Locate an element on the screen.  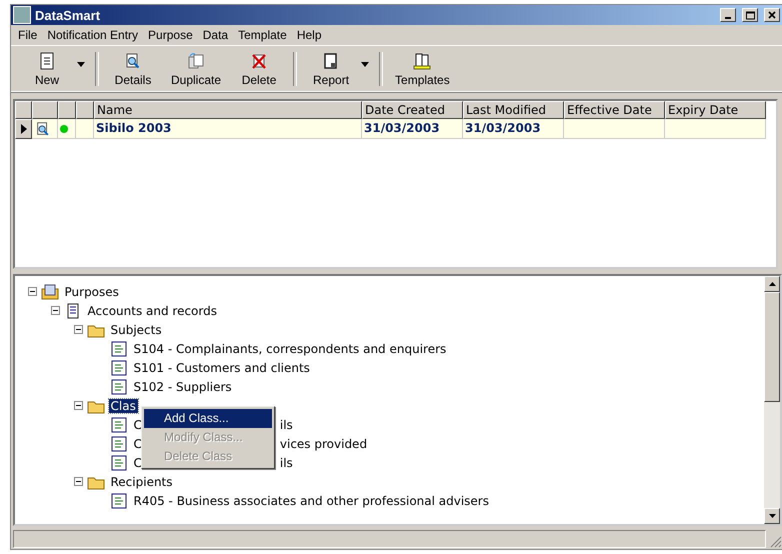
tree-item: S101 - Customers and clients is located at coordinates (222, 367).